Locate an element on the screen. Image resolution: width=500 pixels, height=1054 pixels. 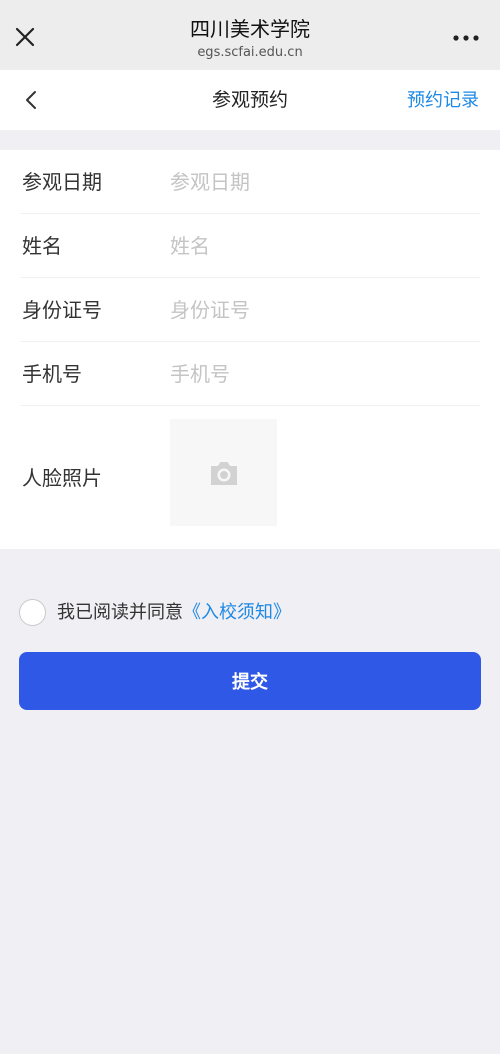
id-number-input is located at coordinates (325, 310).